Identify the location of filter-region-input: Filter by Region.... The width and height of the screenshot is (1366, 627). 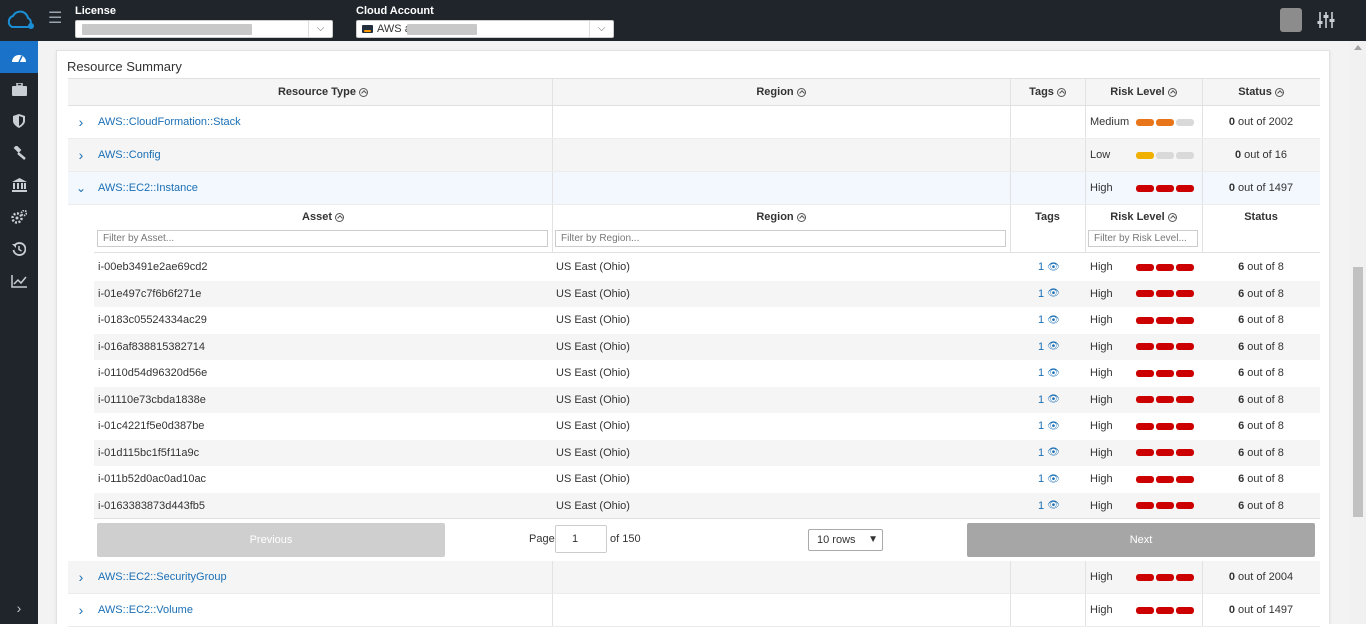
(780, 238).